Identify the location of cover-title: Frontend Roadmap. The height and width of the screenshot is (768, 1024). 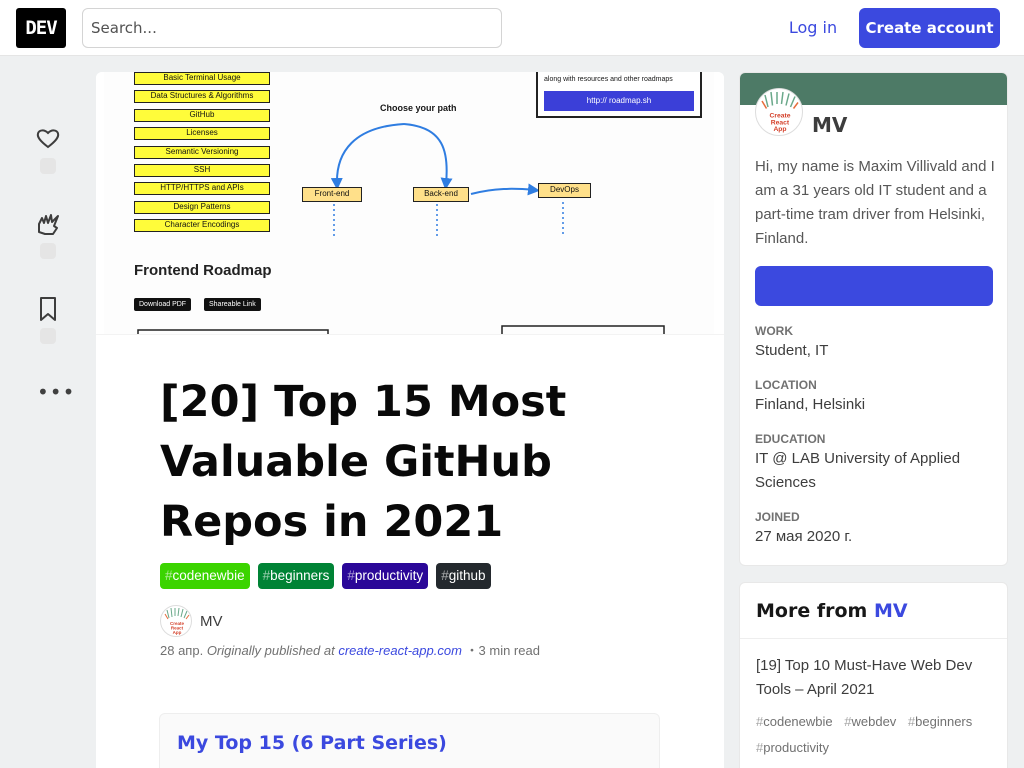
(203, 270).